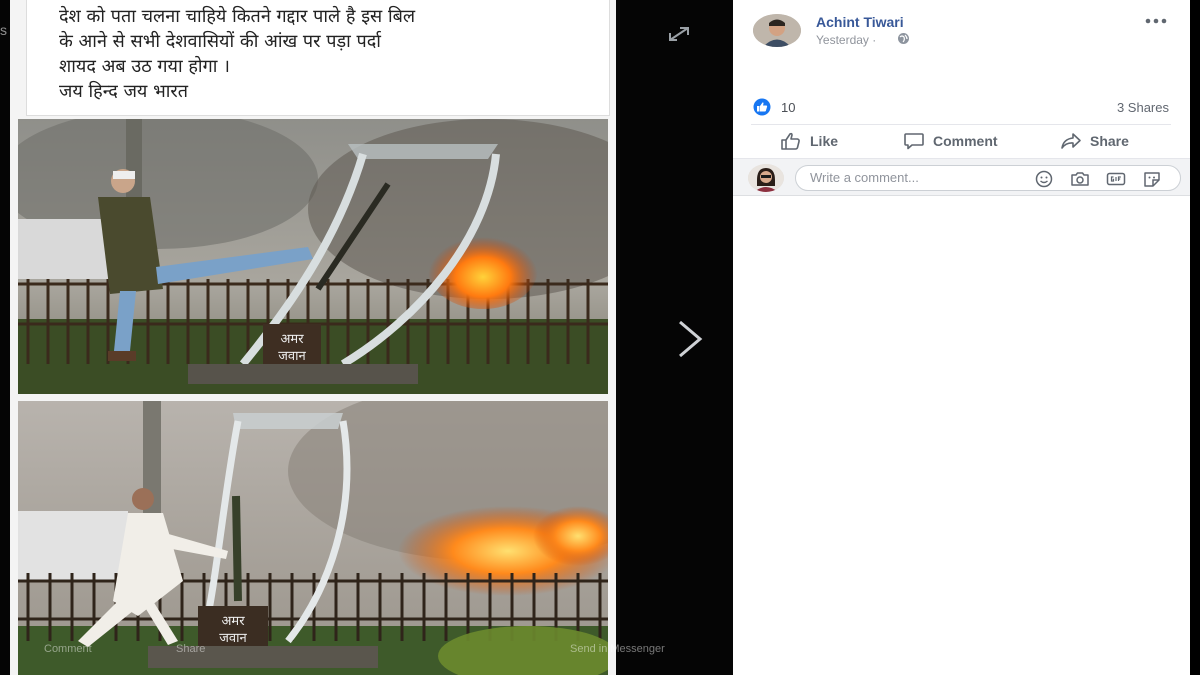 Image resolution: width=1200 pixels, height=675 pixels. Describe the element at coordinates (679, 34) in the screenshot. I see `expand-icon` at that location.